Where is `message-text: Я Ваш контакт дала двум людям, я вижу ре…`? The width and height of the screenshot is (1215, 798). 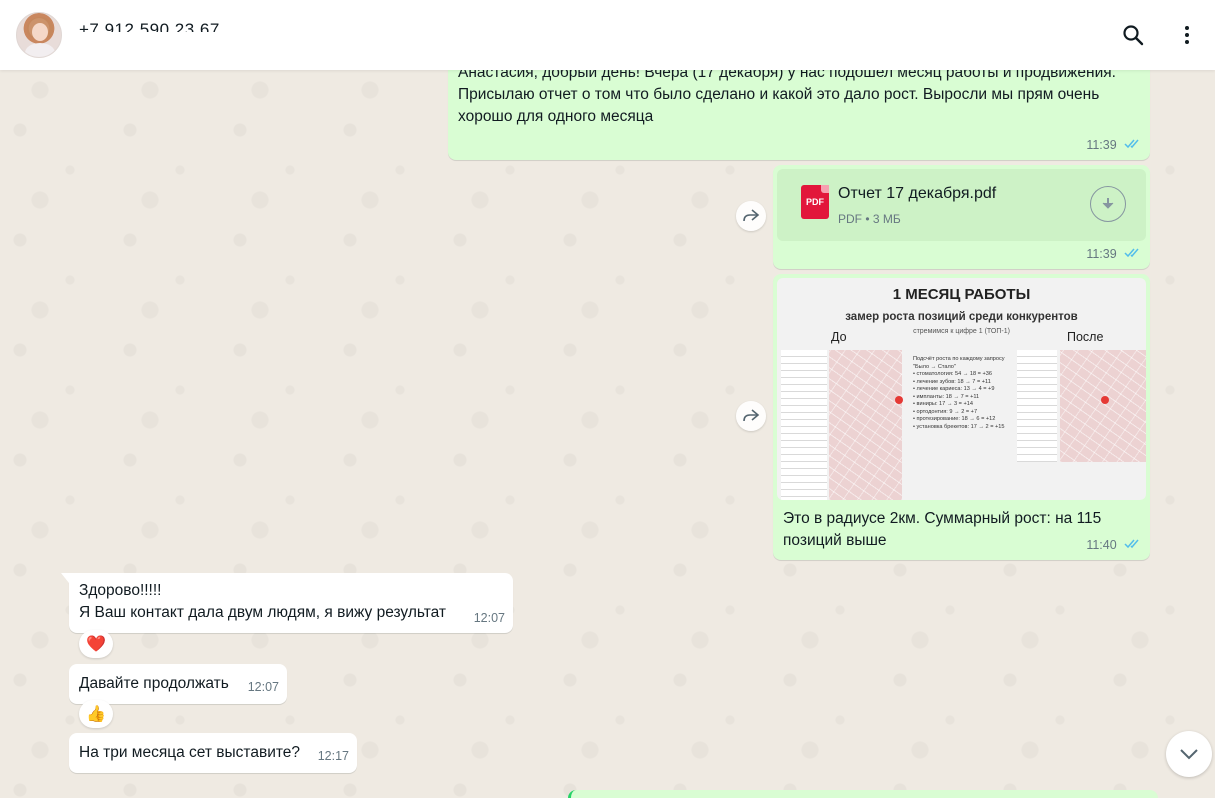
message-text: Я Ваш контакт дала двум людям, я вижу ре… is located at coordinates (263, 612).